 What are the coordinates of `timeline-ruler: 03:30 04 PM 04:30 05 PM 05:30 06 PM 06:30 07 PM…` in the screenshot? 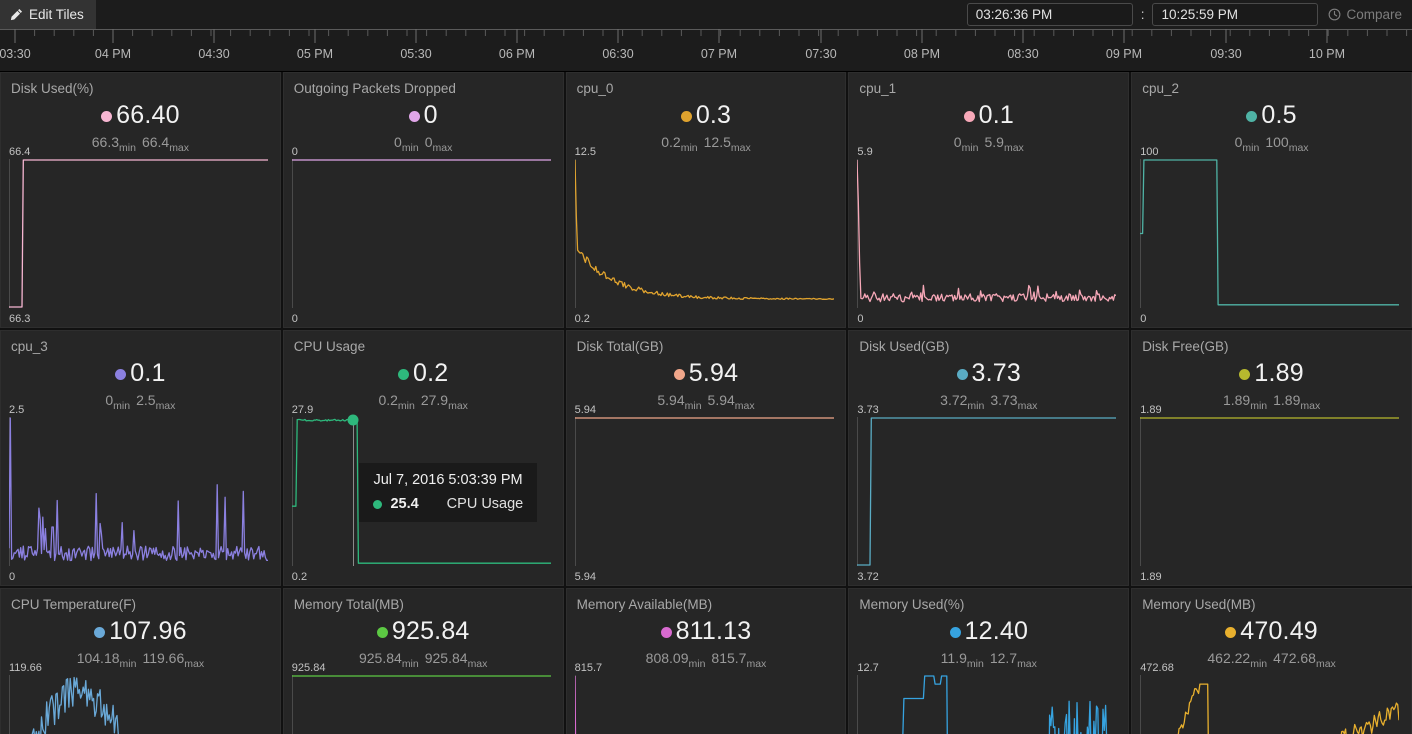 It's located at (706, 50).